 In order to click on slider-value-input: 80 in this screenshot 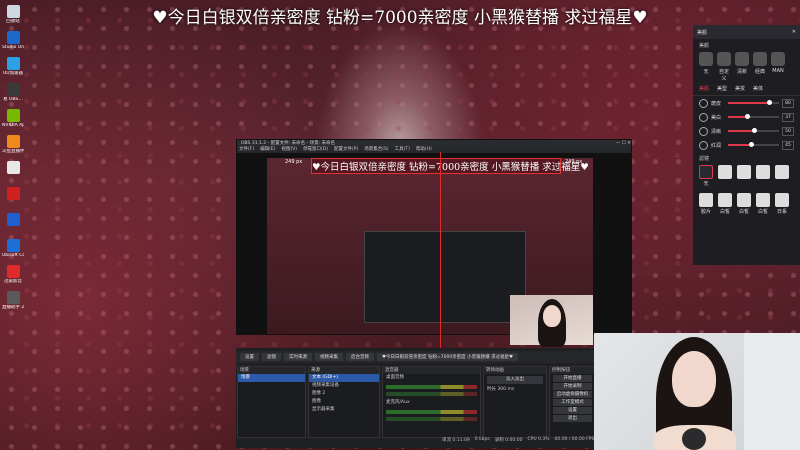, I will do `click(788, 103)`.